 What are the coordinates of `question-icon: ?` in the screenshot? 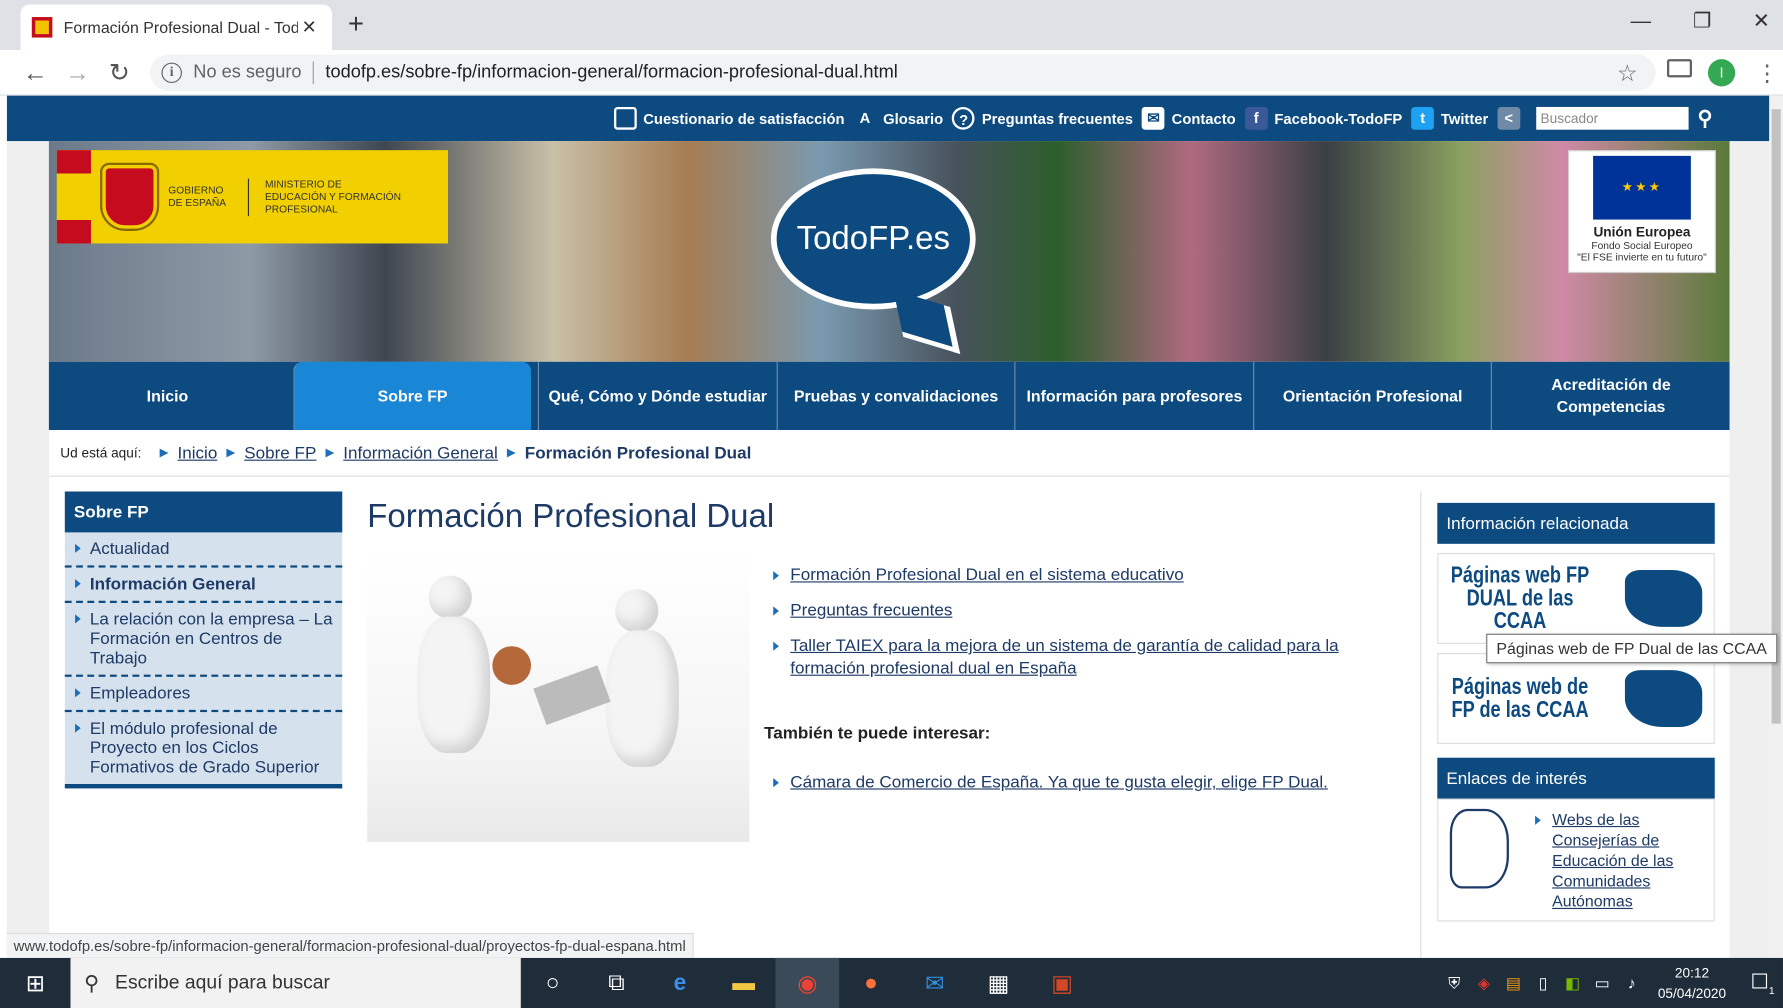 It's located at (963, 118).